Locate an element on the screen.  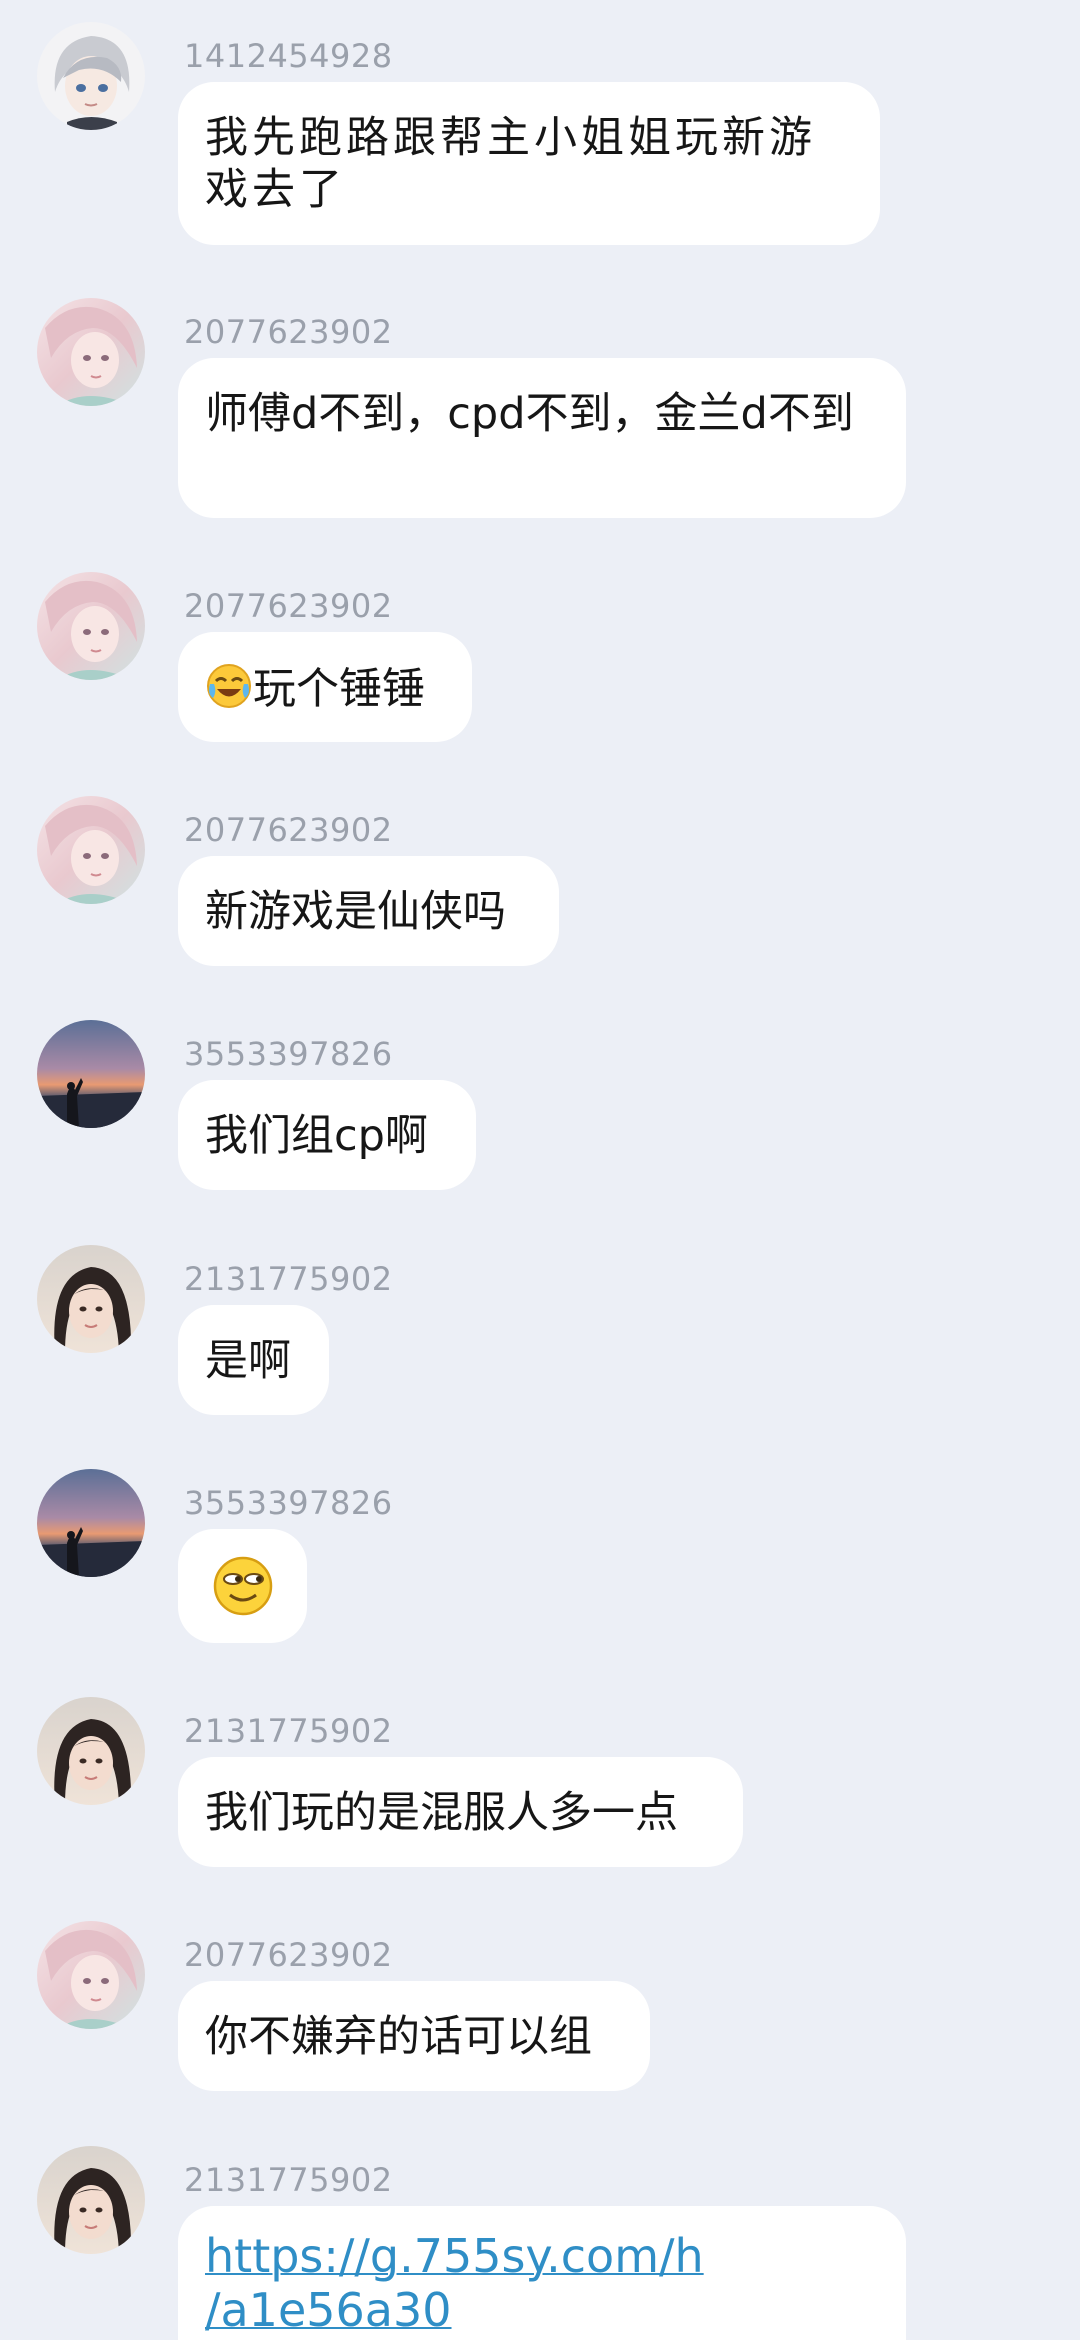
link-line-1: https://g.755sy.com/h is located at coordinates (454, 2256).